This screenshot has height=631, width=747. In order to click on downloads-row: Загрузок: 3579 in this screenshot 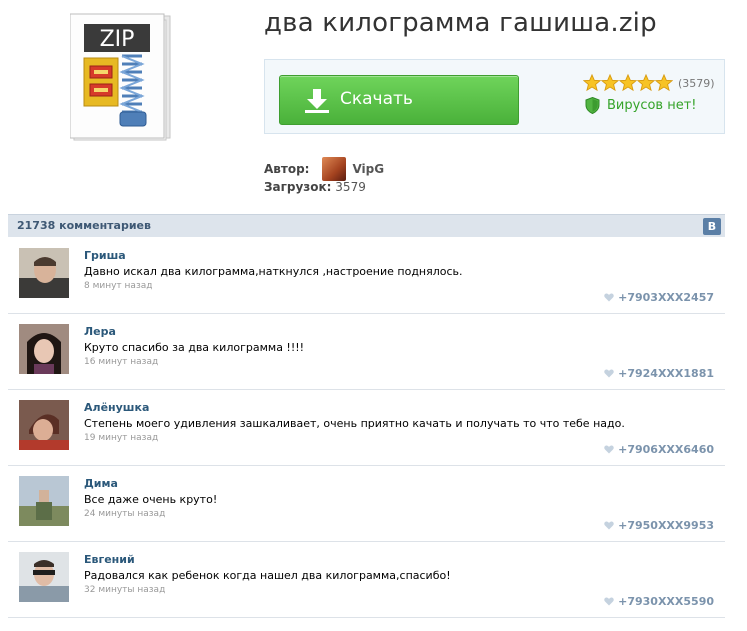, I will do `click(315, 187)`.